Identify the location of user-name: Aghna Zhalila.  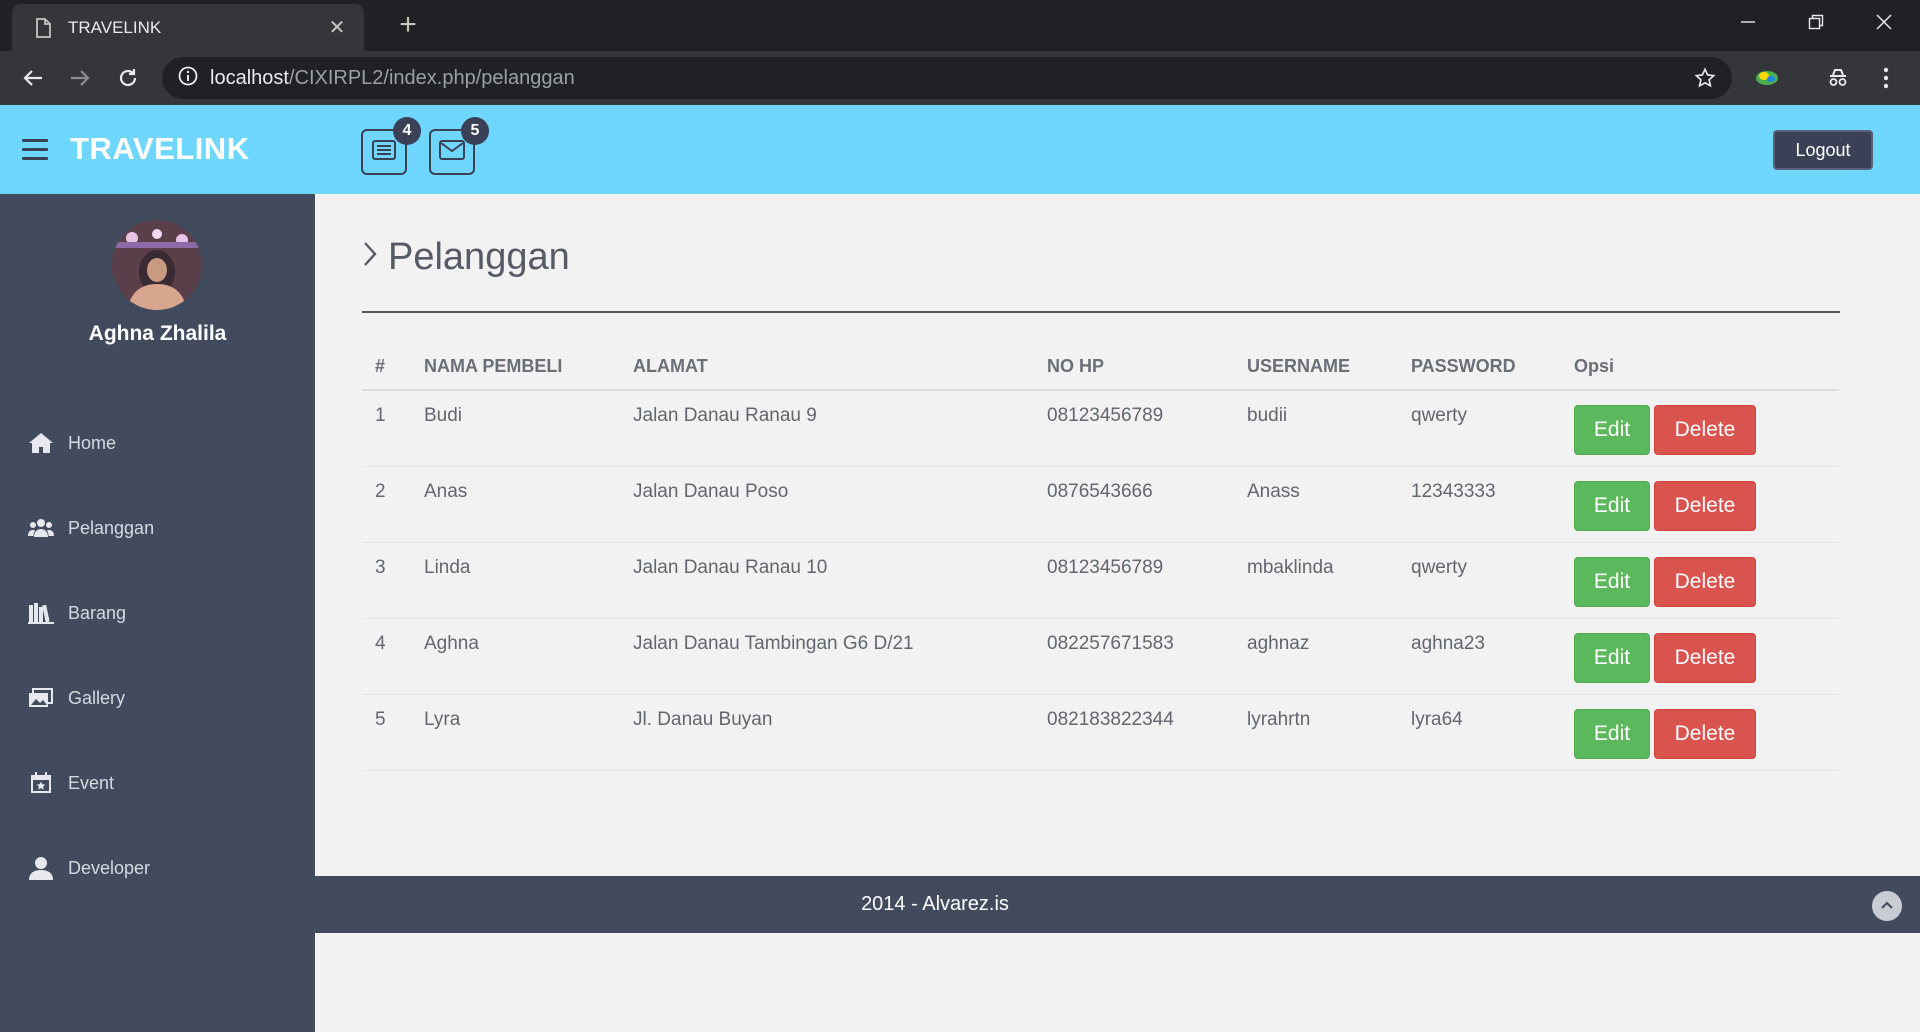
(157, 333).